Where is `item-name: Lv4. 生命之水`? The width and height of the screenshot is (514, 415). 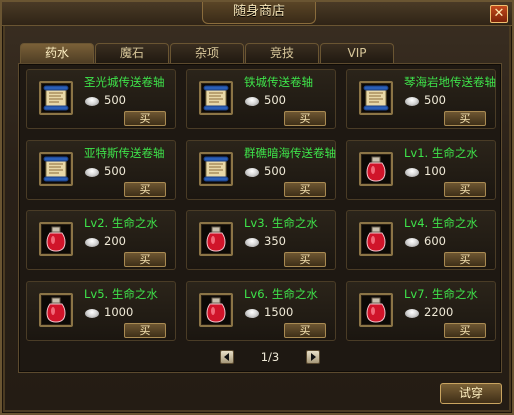
item-name: Lv4. 生命之水 is located at coordinates (441, 223).